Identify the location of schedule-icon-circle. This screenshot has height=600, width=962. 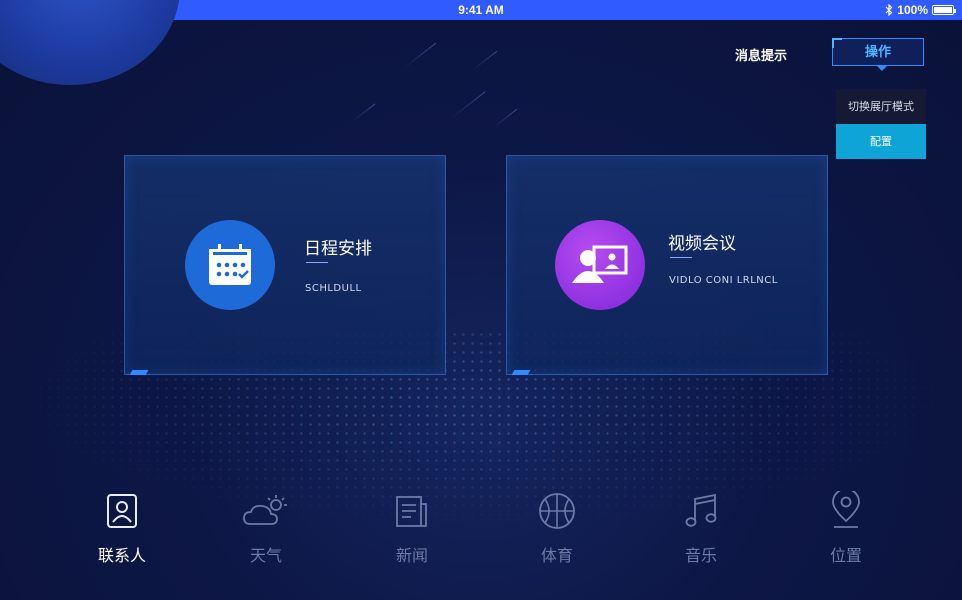
(230, 265).